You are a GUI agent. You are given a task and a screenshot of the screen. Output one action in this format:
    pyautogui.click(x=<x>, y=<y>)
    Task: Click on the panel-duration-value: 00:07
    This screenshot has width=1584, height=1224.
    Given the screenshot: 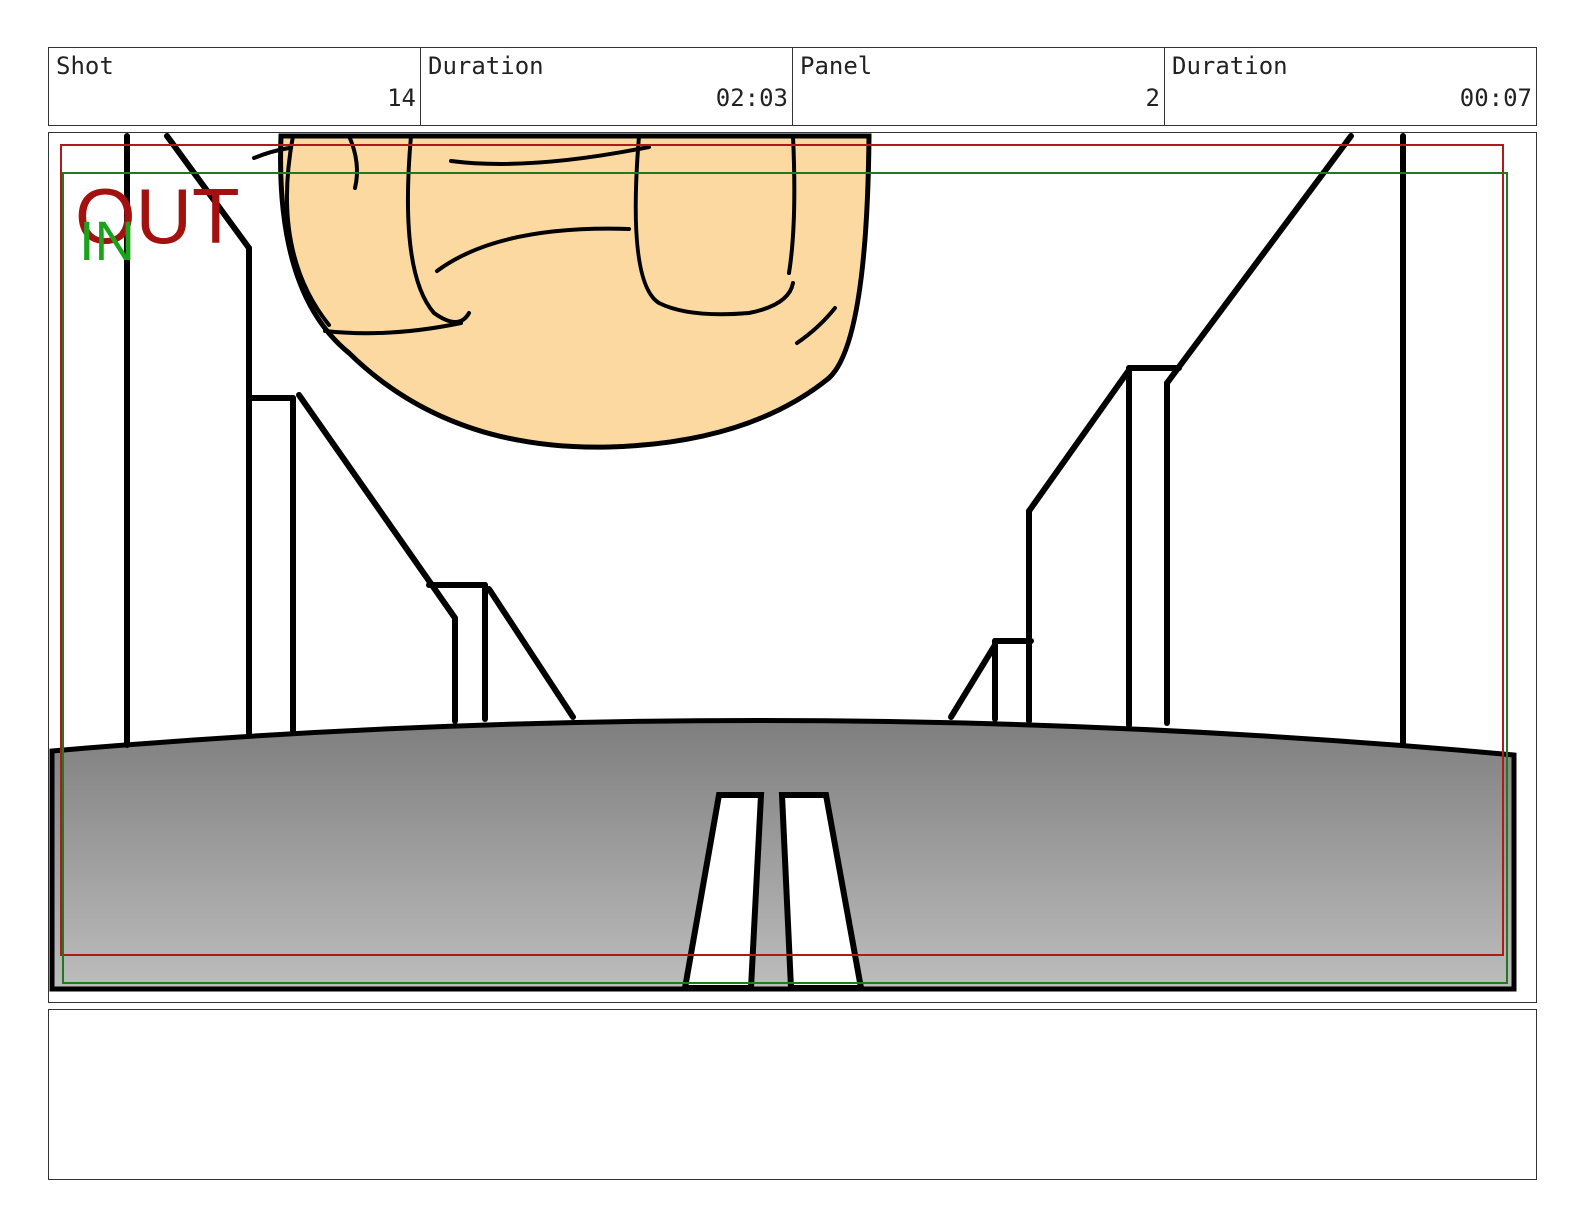 What is the action you would take?
    pyautogui.click(x=1496, y=98)
    